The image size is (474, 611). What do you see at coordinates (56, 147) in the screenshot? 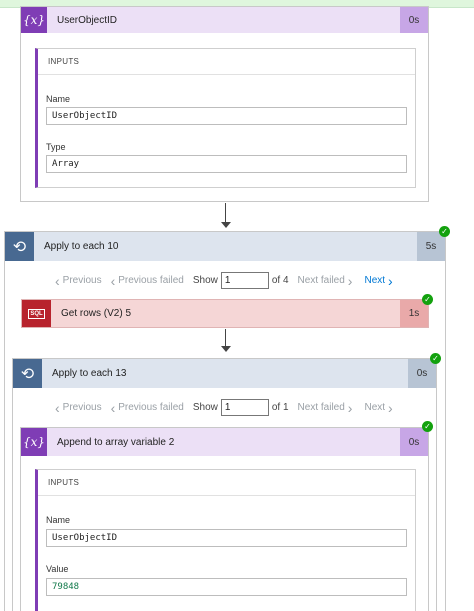
I see `type-label: Type` at bounding box center [56, 147].